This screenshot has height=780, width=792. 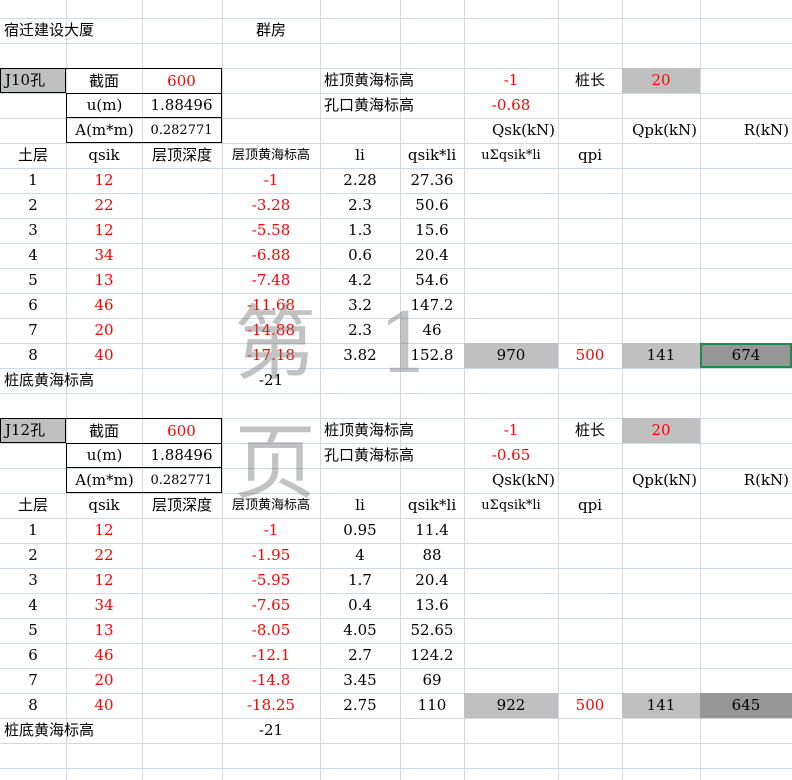 What do you see at coordinates (360, 255) in the screenshot?
I see `li-cell: 0.6` at bounding box center [360, 255].